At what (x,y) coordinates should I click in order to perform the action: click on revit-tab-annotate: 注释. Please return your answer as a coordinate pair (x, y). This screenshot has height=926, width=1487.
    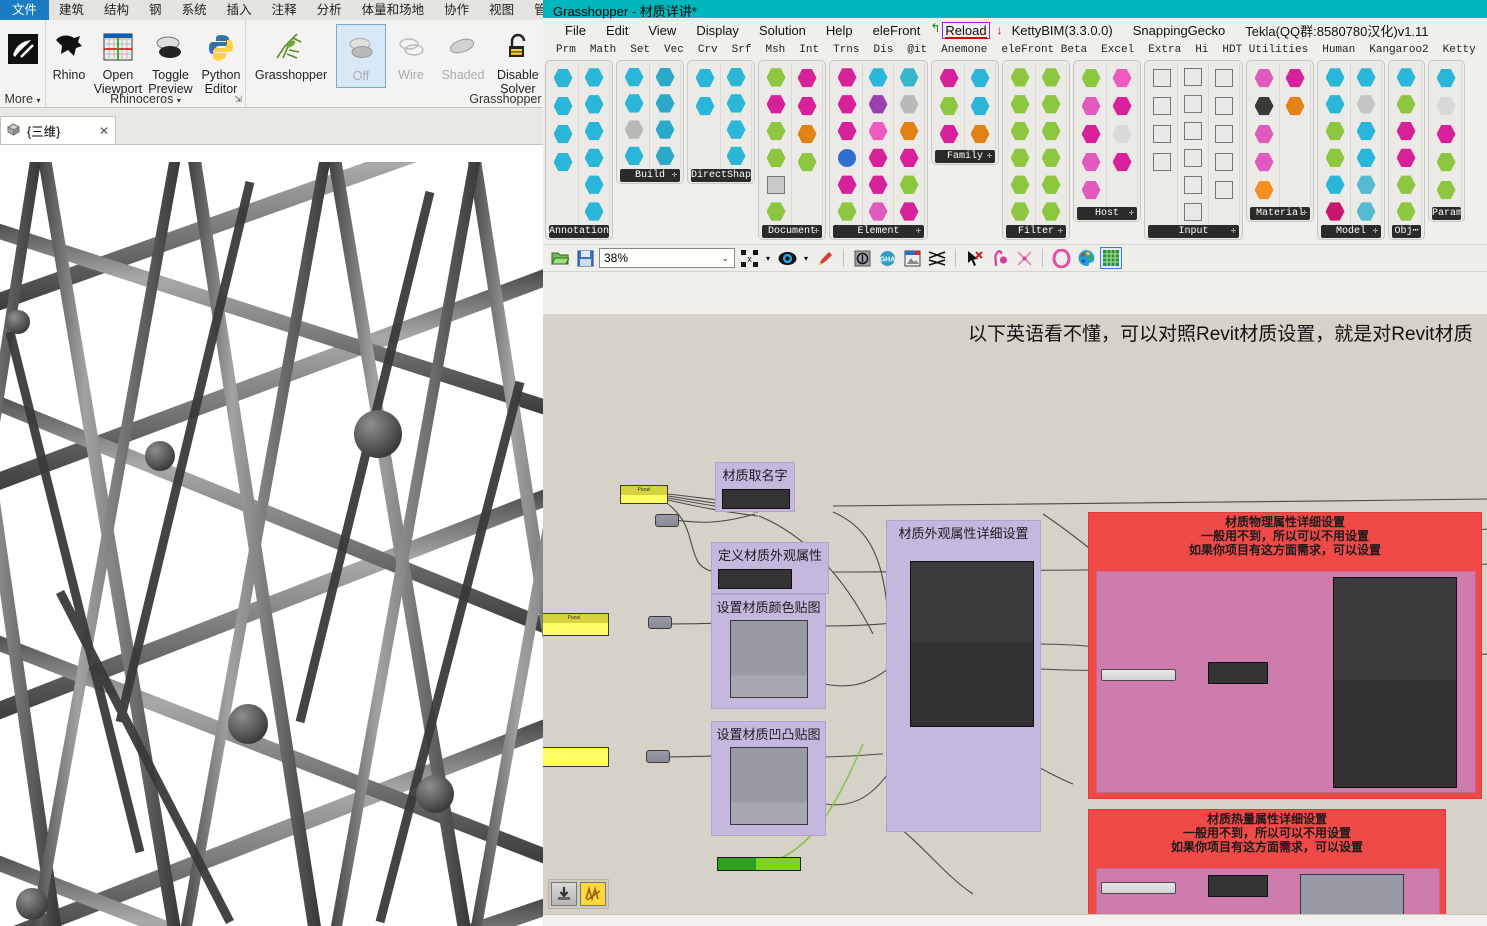
    Looking at the image, I should click on (284, 10).